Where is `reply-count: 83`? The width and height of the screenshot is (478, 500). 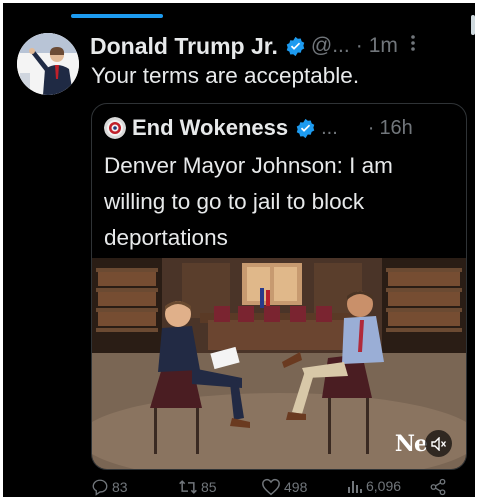
reply-count: 83 is located at coordinates (120, 487).